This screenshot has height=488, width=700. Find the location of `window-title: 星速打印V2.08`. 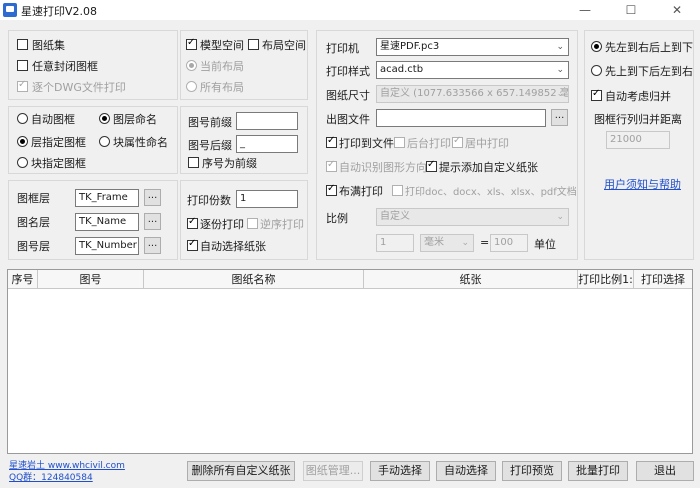

window-title: 星速打印V2.08 is located at coordinates (59, 11).